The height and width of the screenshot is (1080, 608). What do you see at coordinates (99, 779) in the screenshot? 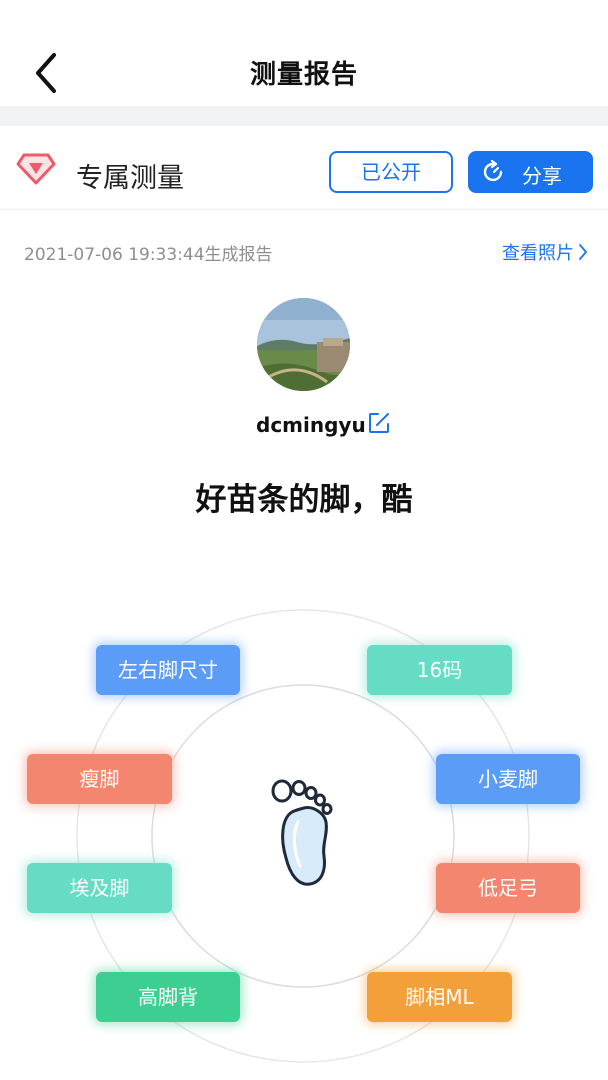
I see `tag-slim-foot: 瘦脚` at bounding box center [99, 779].